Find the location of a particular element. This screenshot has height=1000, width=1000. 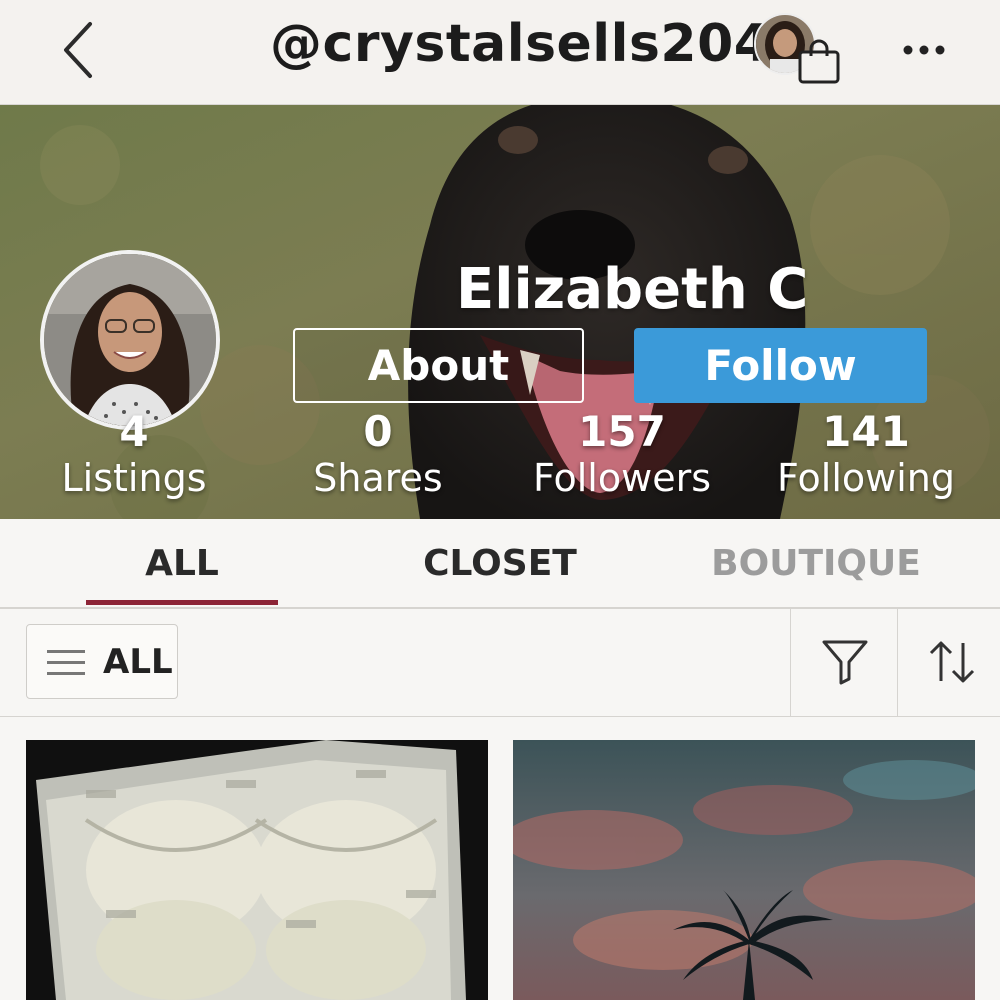

more-options-button is located at coordinates (924, 50).